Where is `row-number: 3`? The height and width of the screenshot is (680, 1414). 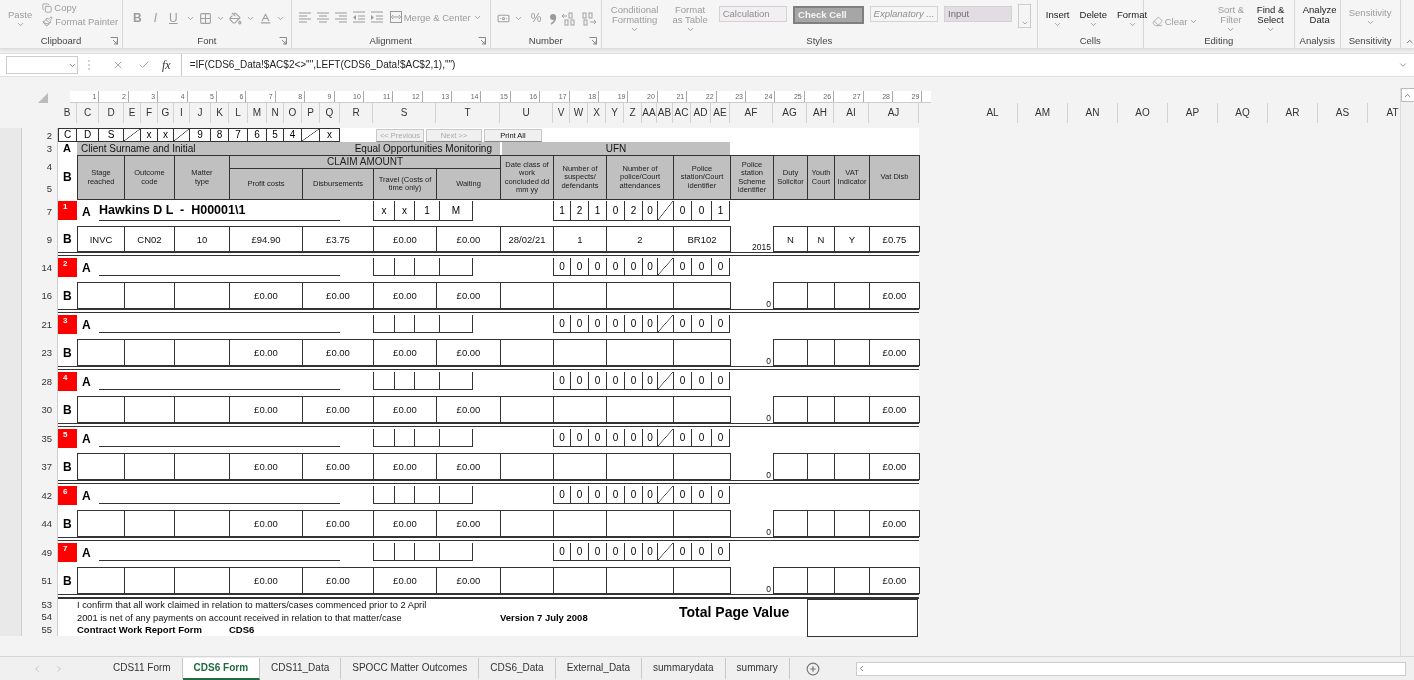
row-number: 3 is located at coordinates (49, 148).